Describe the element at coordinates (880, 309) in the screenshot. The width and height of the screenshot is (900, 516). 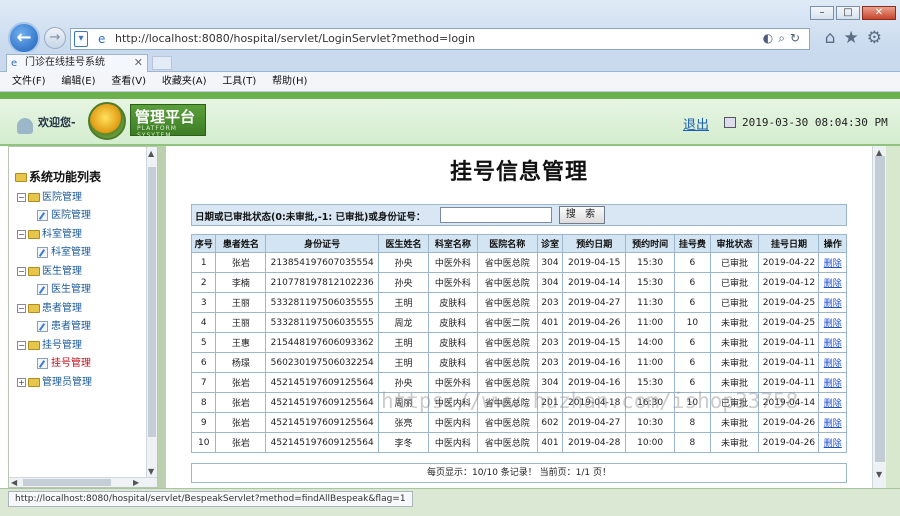
I see `main-scroll-thumb` at that location.